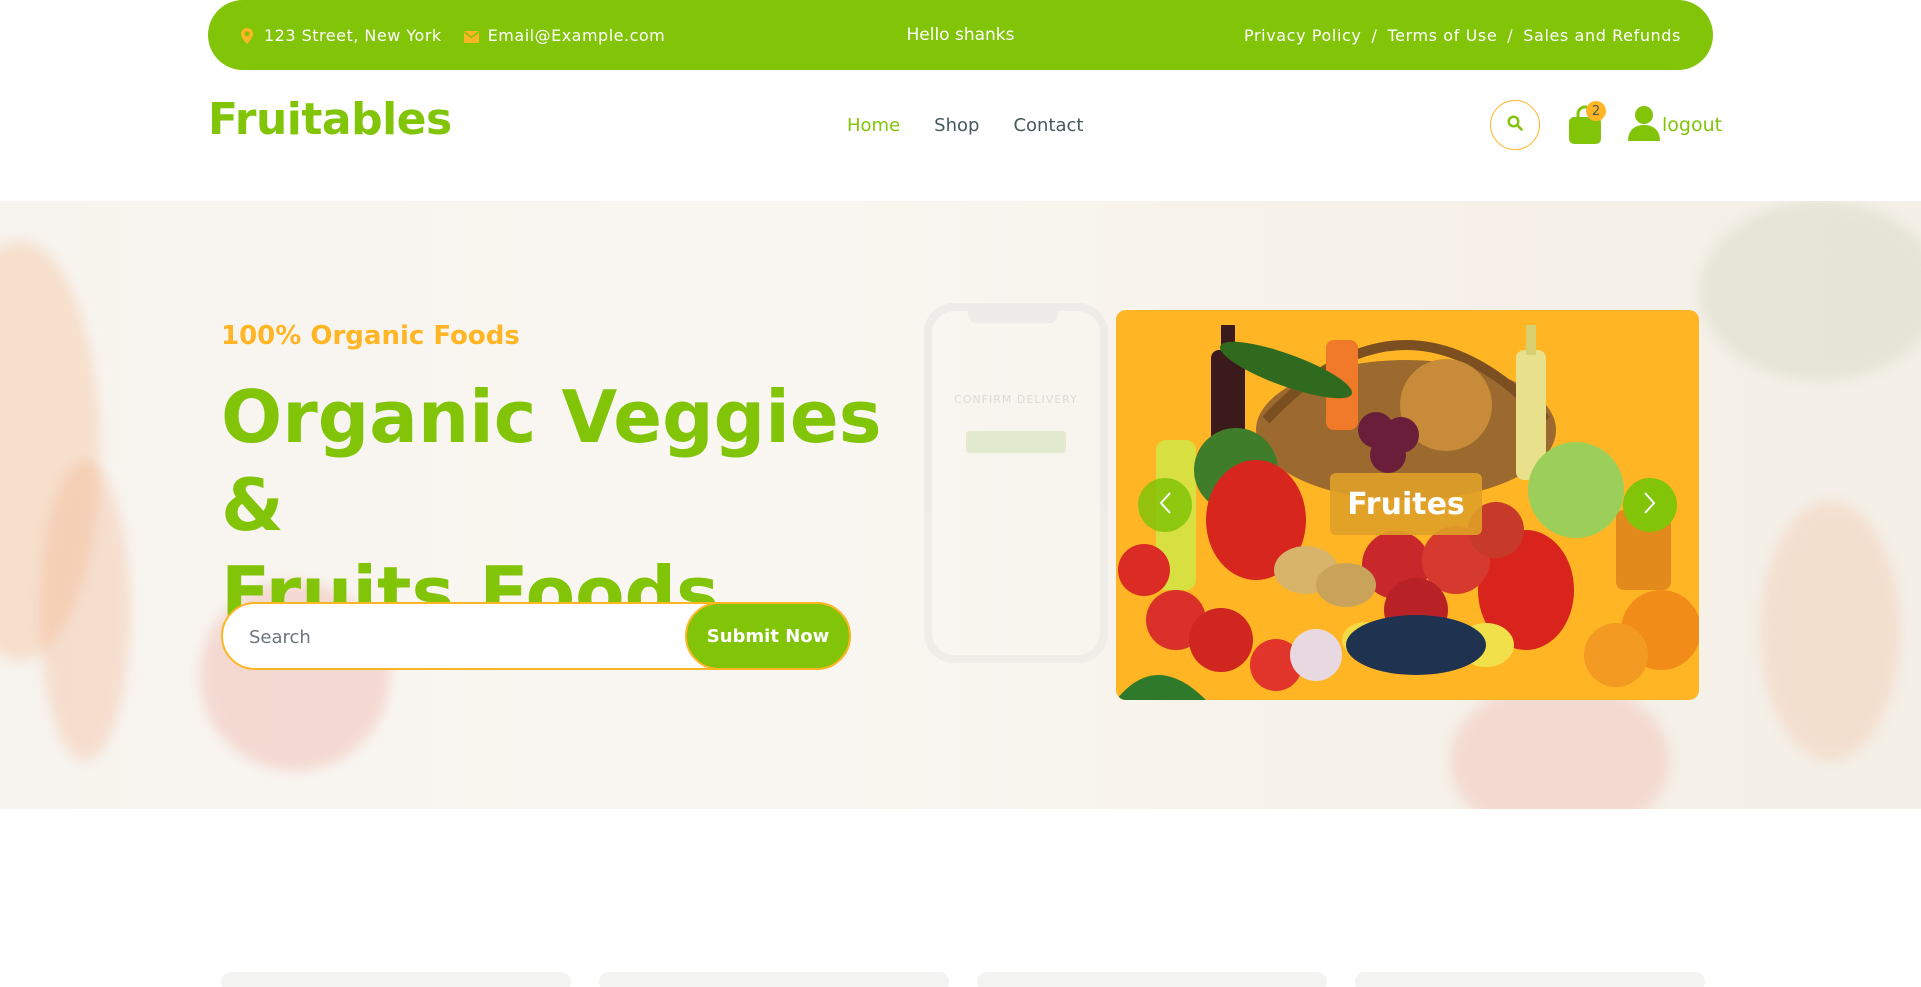 The image size is (1921, 987). What do you see at coordinates (1644, 125) in the screenshot?
I see `user-icon` at bounding box center [1644, 125].